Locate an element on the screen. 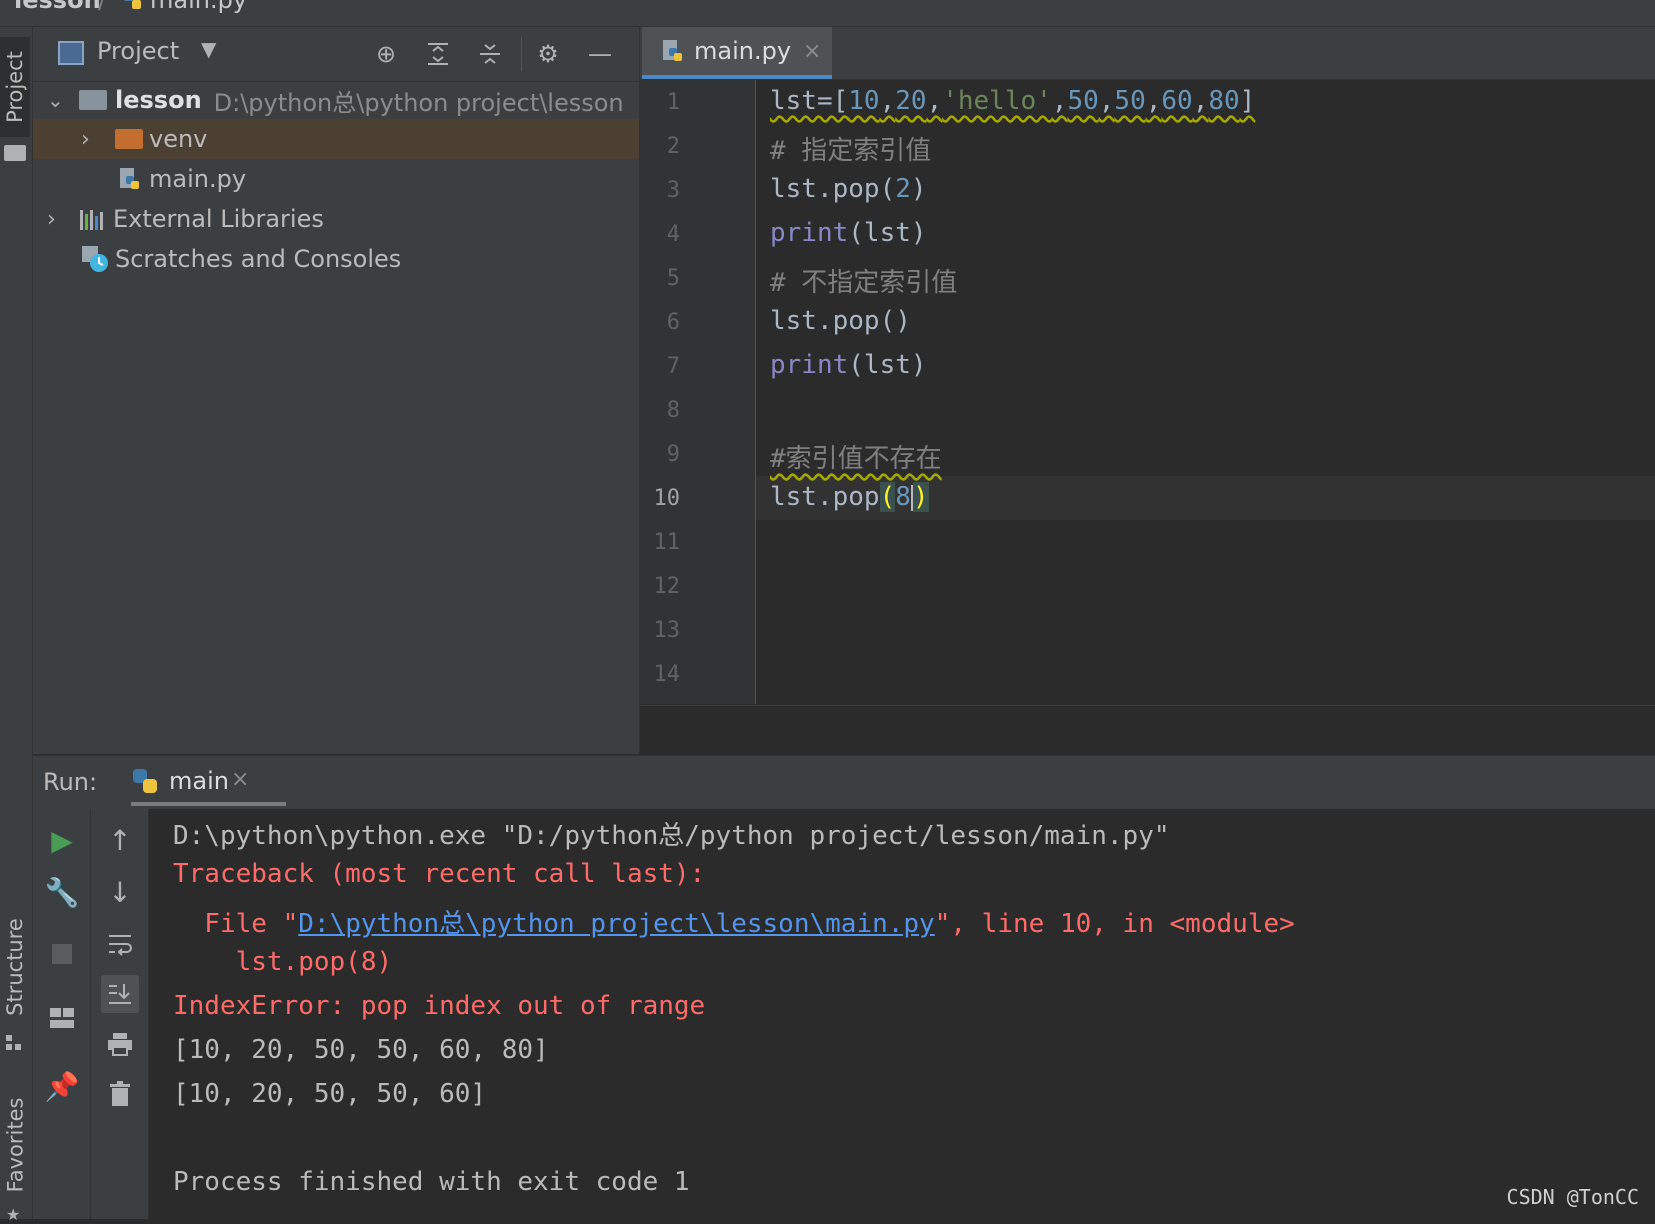 This screenshot has width=1655, height=1224. code-line-7: print(lst) is located at coordinates (848, 365).